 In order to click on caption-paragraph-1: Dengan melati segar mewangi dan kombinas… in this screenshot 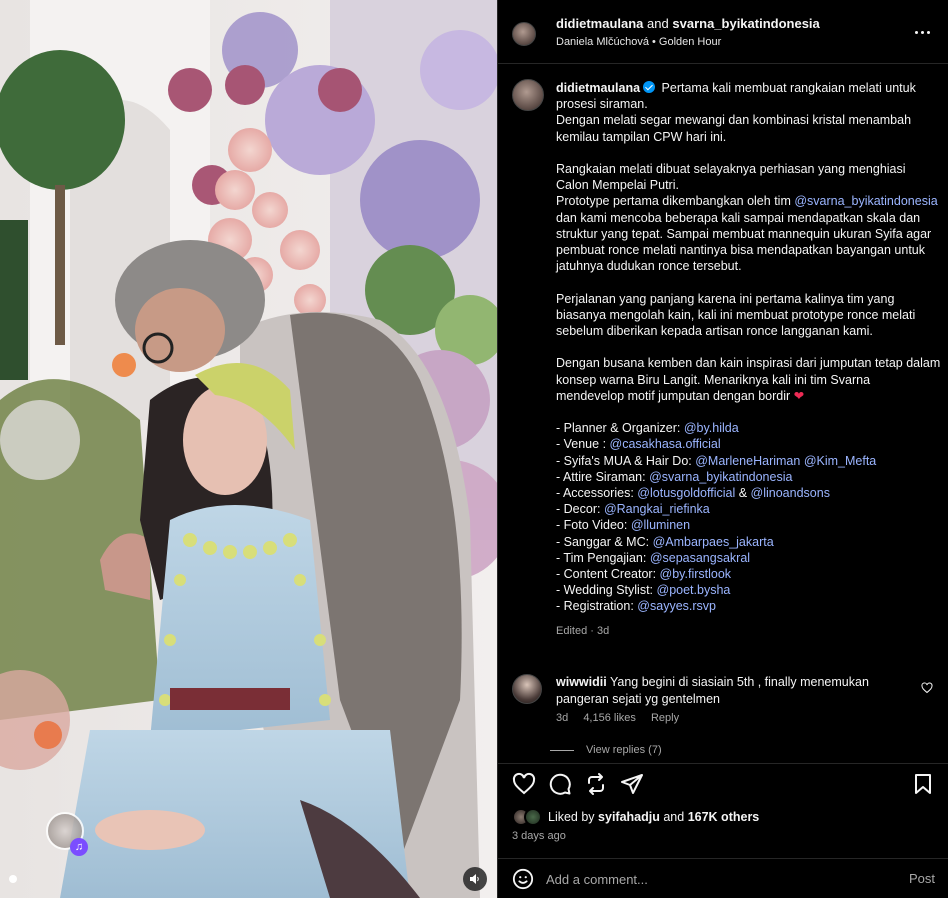, I will do `click(734, 128)`.